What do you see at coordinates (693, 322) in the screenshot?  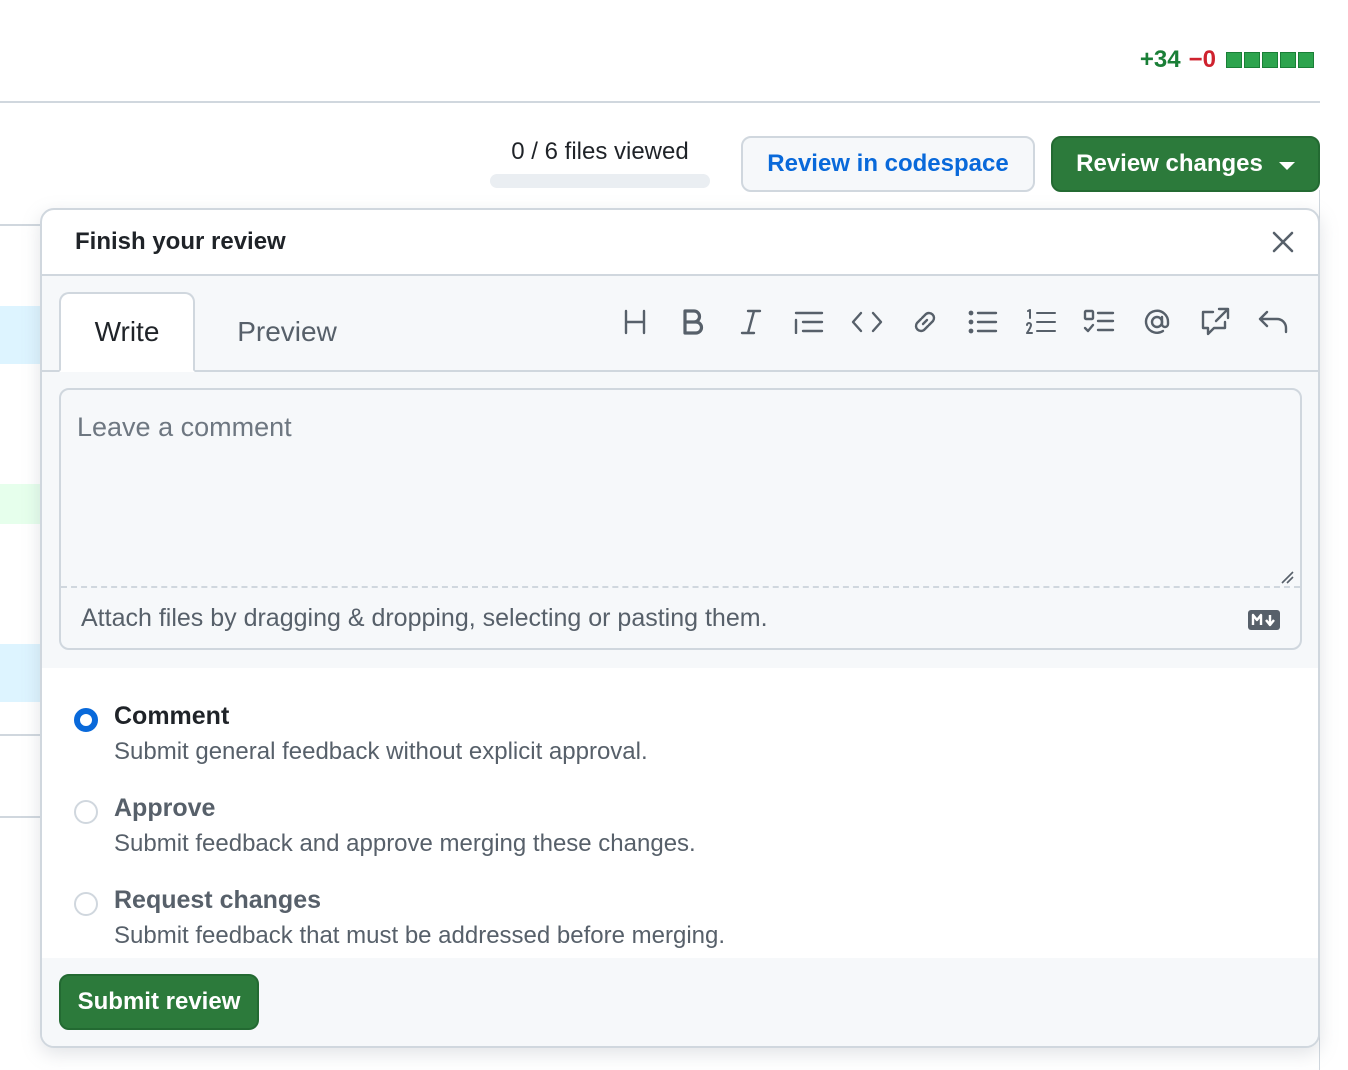 I see `bold-icon` at bounding box center [693, 322].